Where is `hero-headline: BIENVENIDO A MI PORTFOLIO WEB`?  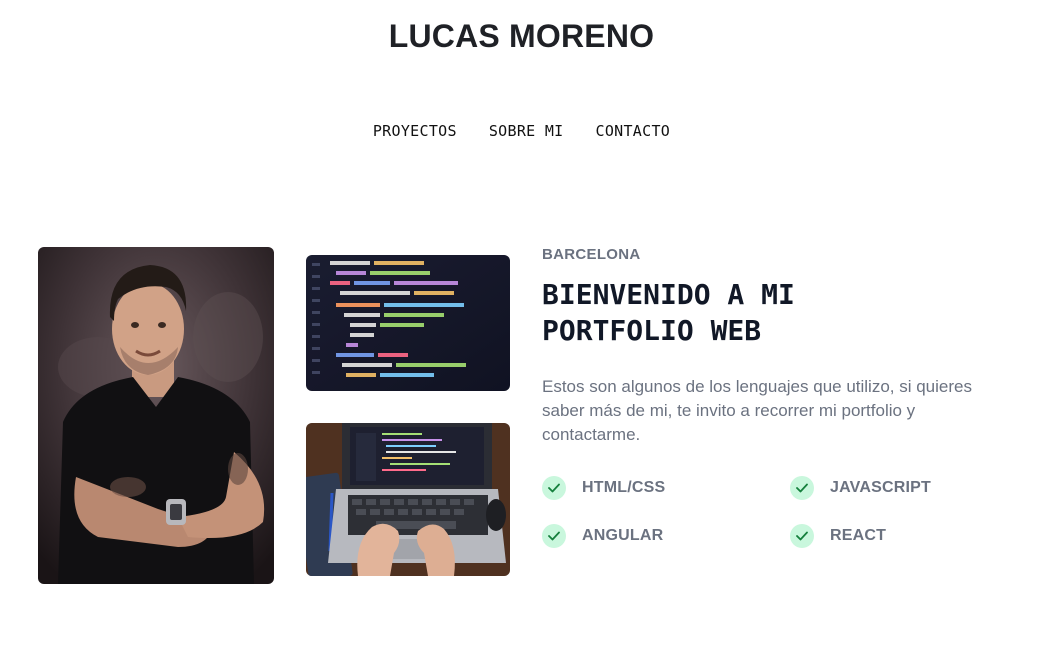 hero-headline: BIENVENIDO A MI PORTFOLIO WEB is located at coordinates (668, 312).